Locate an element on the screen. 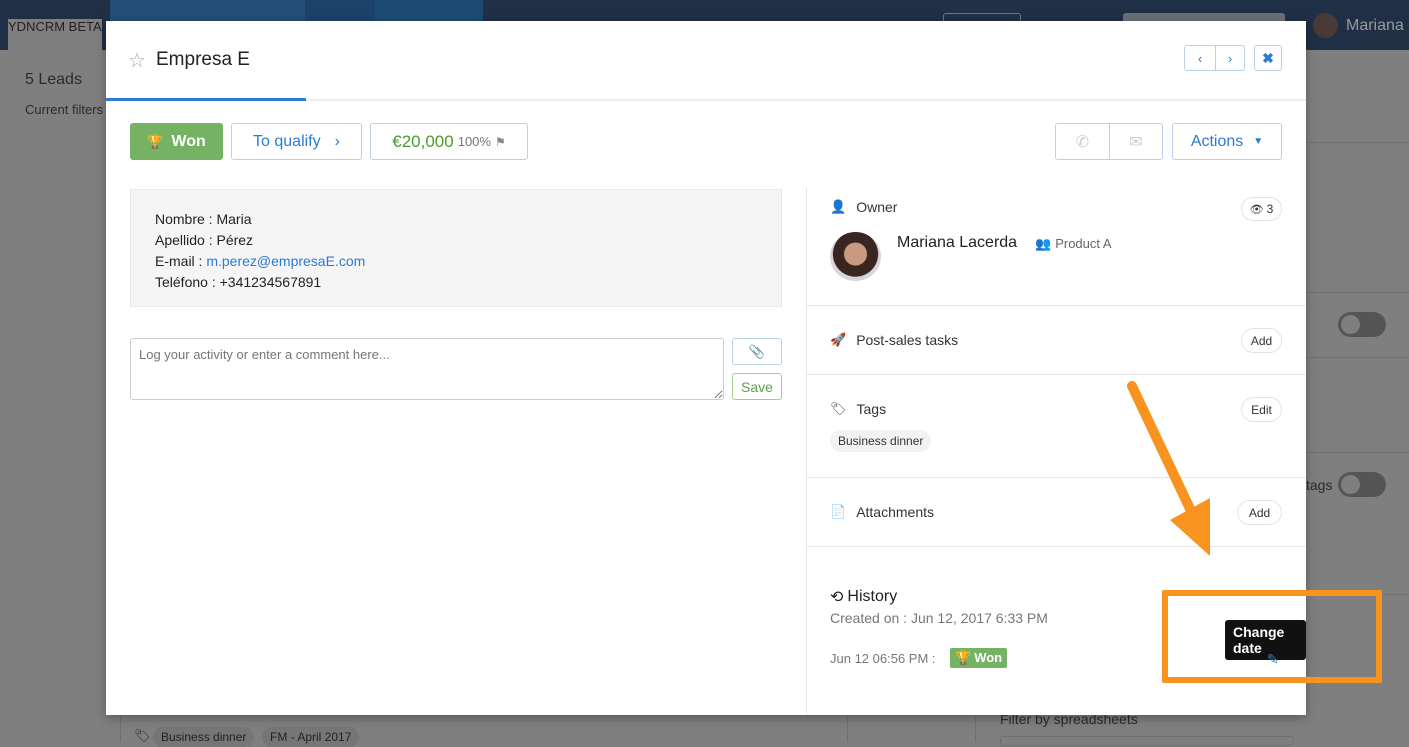 The width and height of the screenshot is (1409, 747). chevron-left-icon: ‹ is located at coordinates (1200, 58).